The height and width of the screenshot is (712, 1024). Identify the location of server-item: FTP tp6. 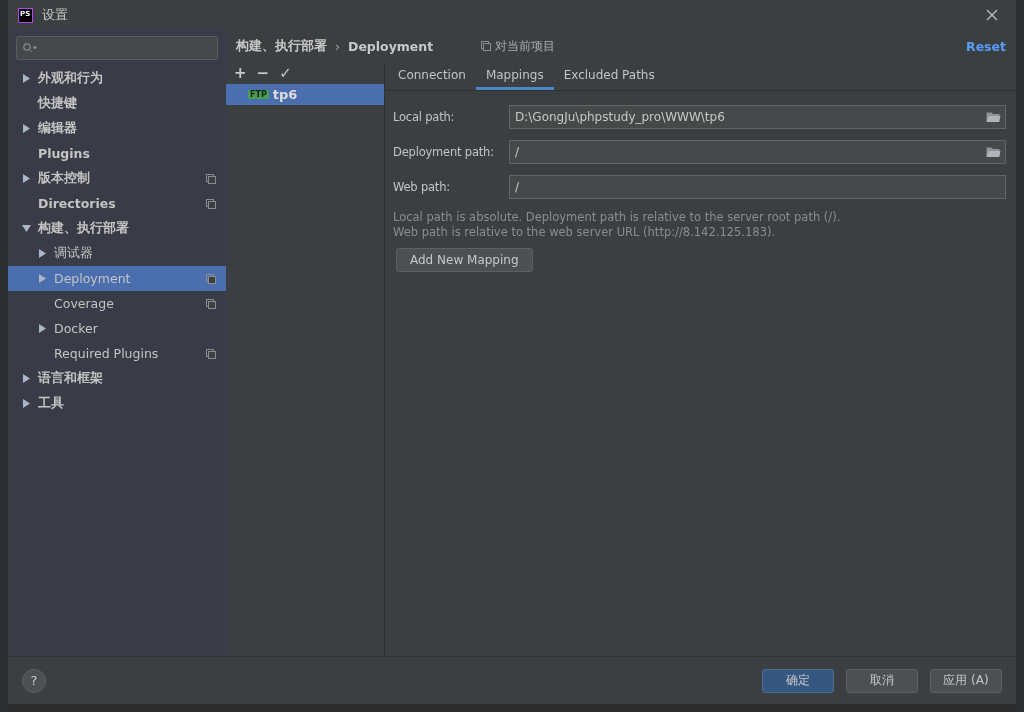
(305, 94).